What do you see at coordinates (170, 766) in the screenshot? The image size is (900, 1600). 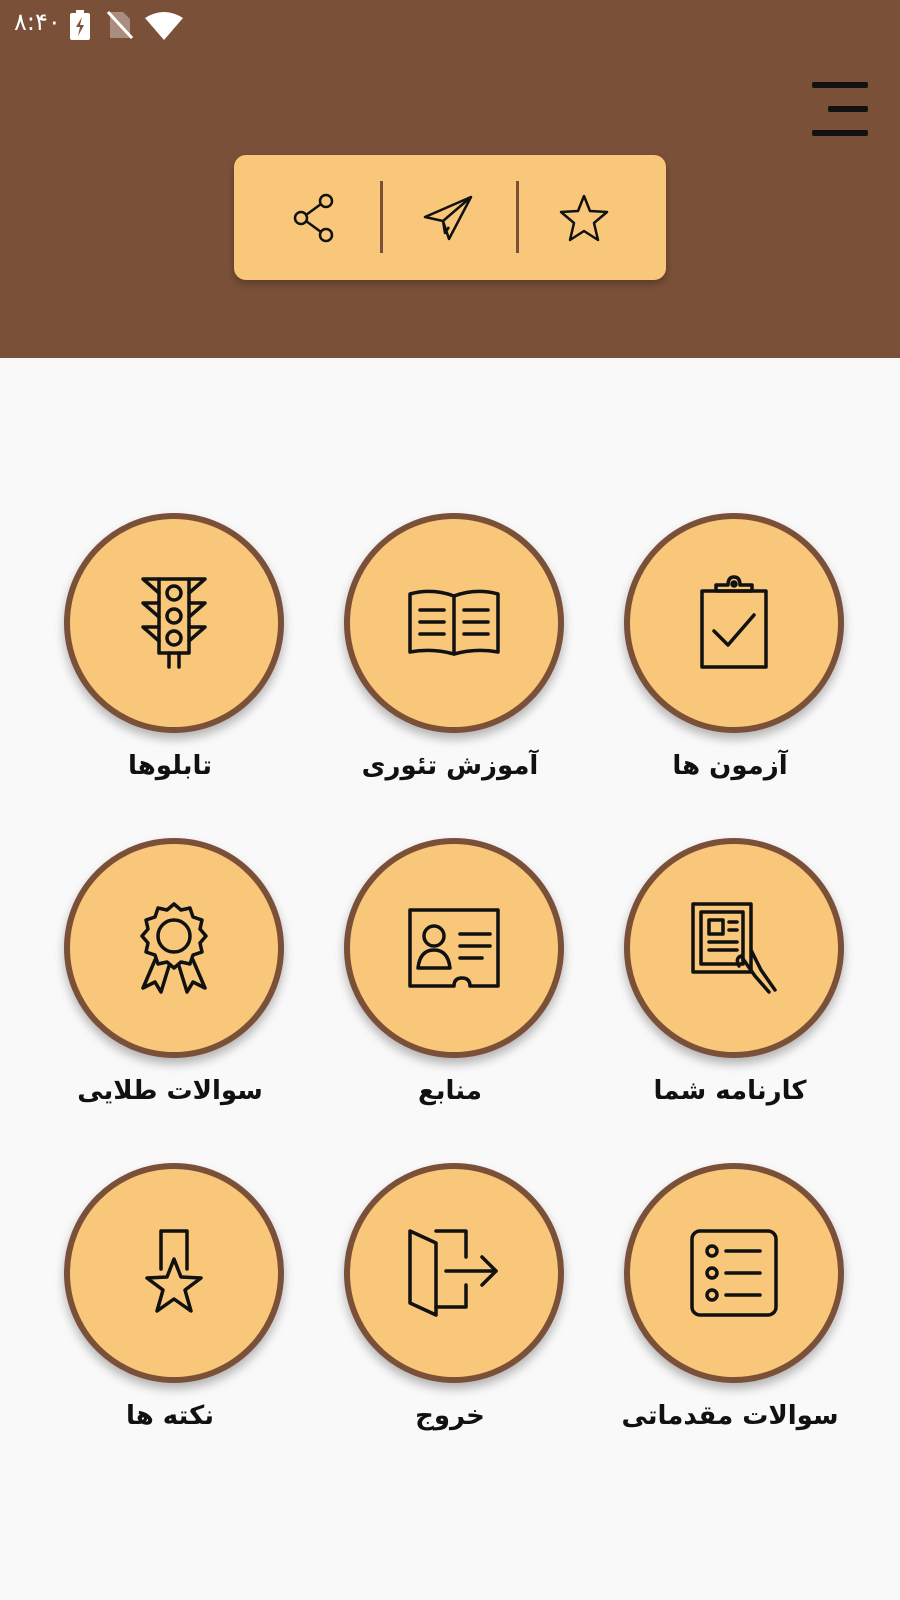 I see `menu-label: تابلوها` at bounding box center [170, 766].